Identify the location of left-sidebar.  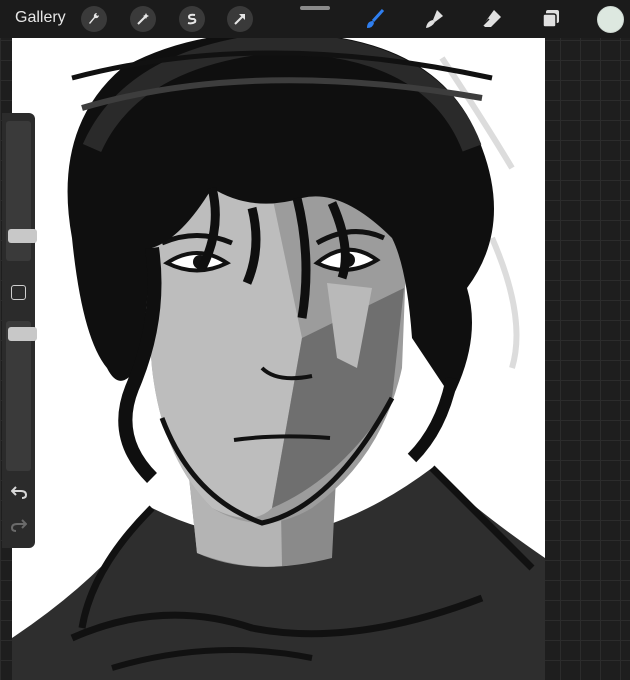
(19, 330).